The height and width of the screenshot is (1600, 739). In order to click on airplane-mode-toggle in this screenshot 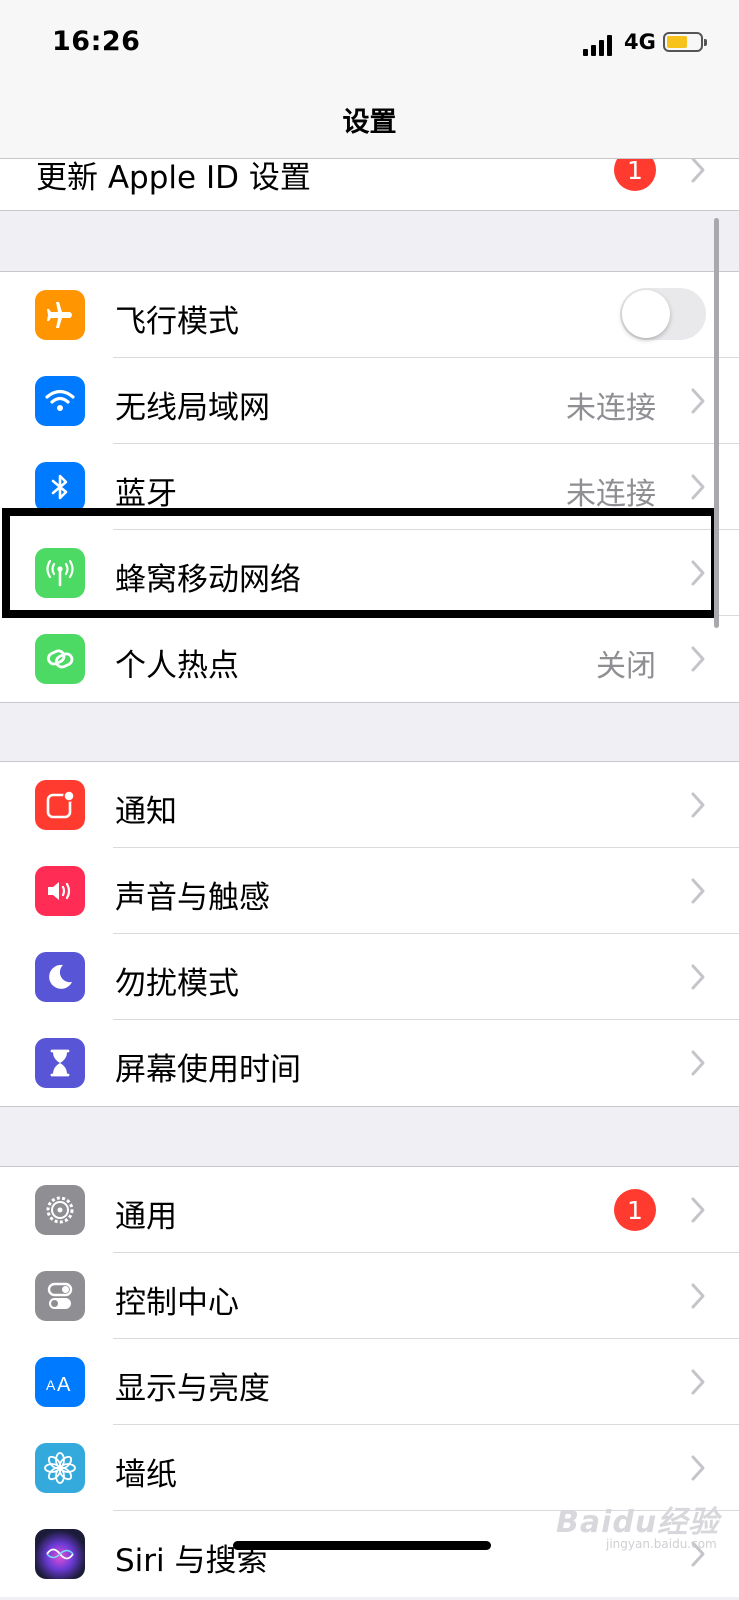, I will do `click(663, 314)`.